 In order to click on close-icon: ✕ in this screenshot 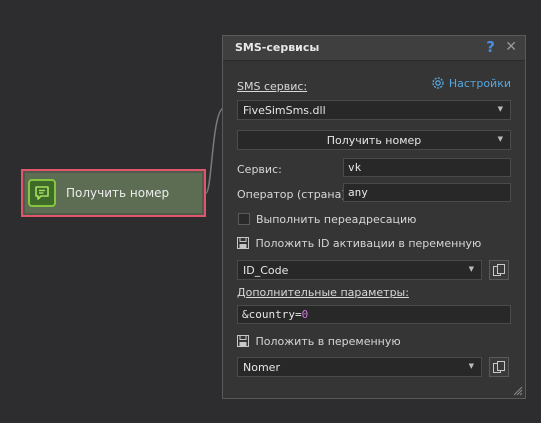, I will do `click(511, 47)`.